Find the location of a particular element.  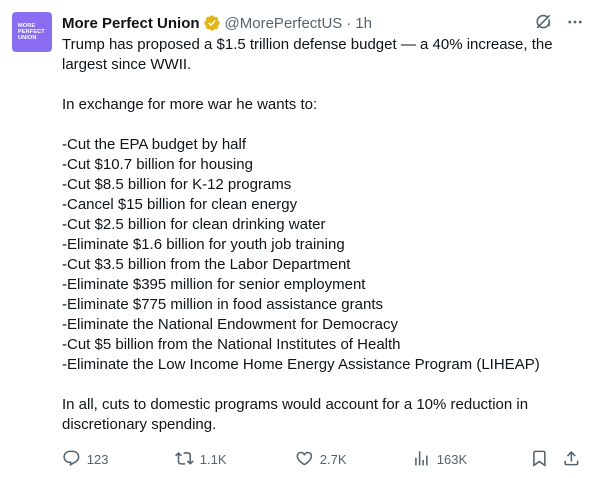

avatar: MORE PERFECT UNION is located at coordinates (32, 32).